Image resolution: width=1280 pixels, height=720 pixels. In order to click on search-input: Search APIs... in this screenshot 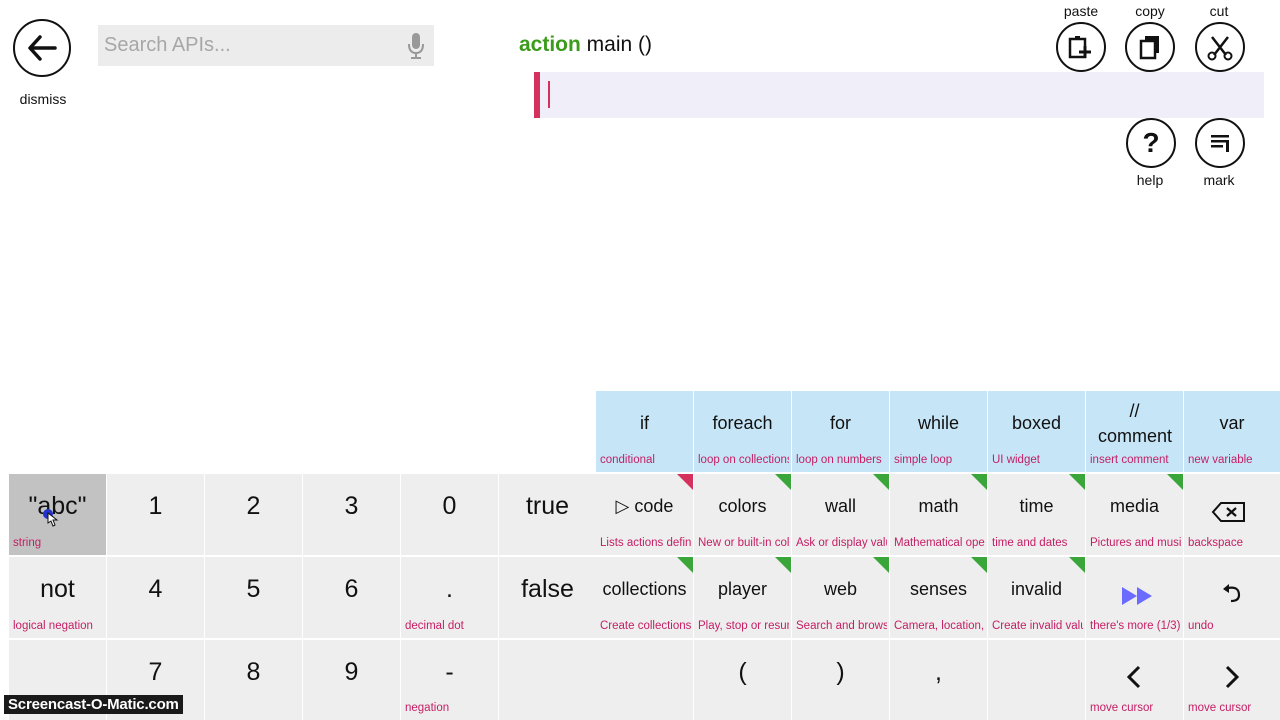, I will do `click(266, 45)`.